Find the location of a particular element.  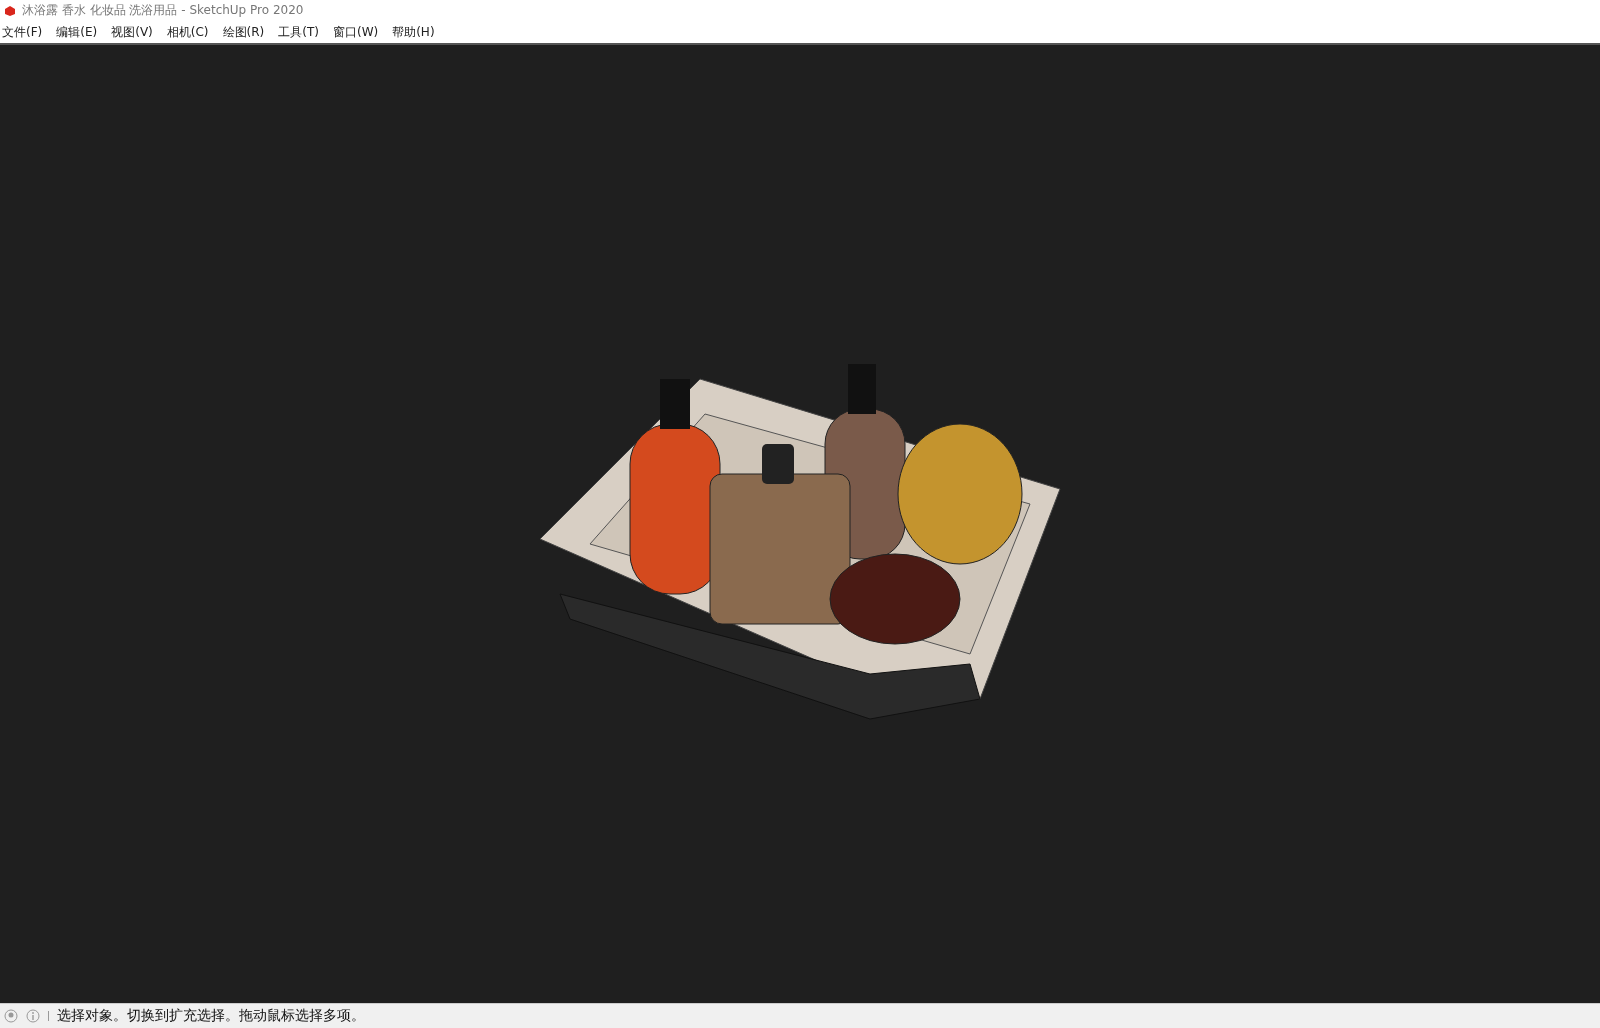

window-title: 沐浴露 香水 化妆品 洗浴用品 - SketchUp Pro 2020 is located at coordinates (163, 10).